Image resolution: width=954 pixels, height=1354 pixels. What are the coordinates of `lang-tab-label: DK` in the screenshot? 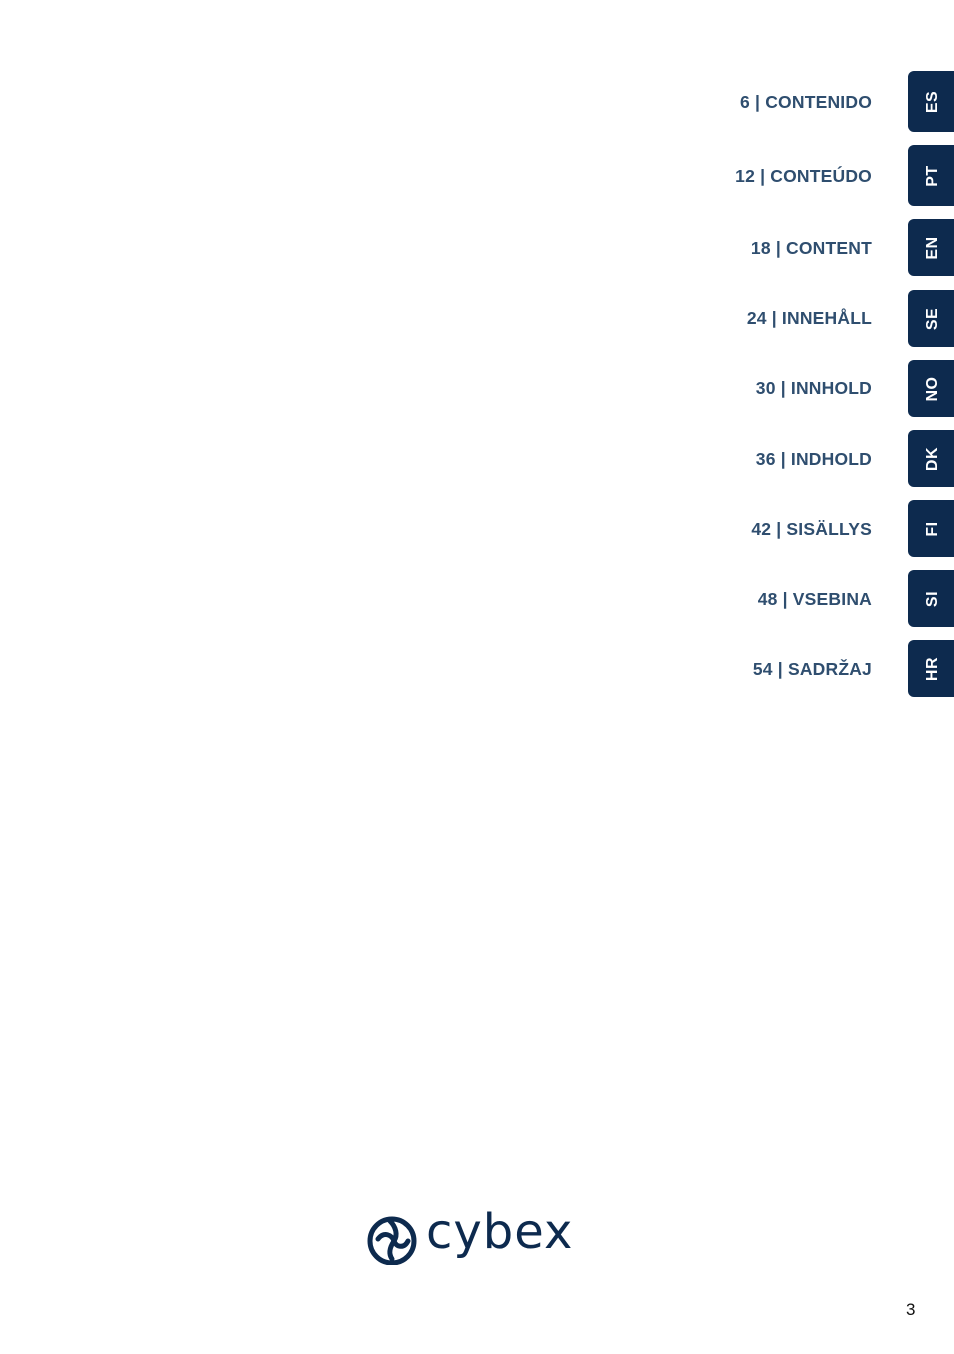 It's located at (932, 458).